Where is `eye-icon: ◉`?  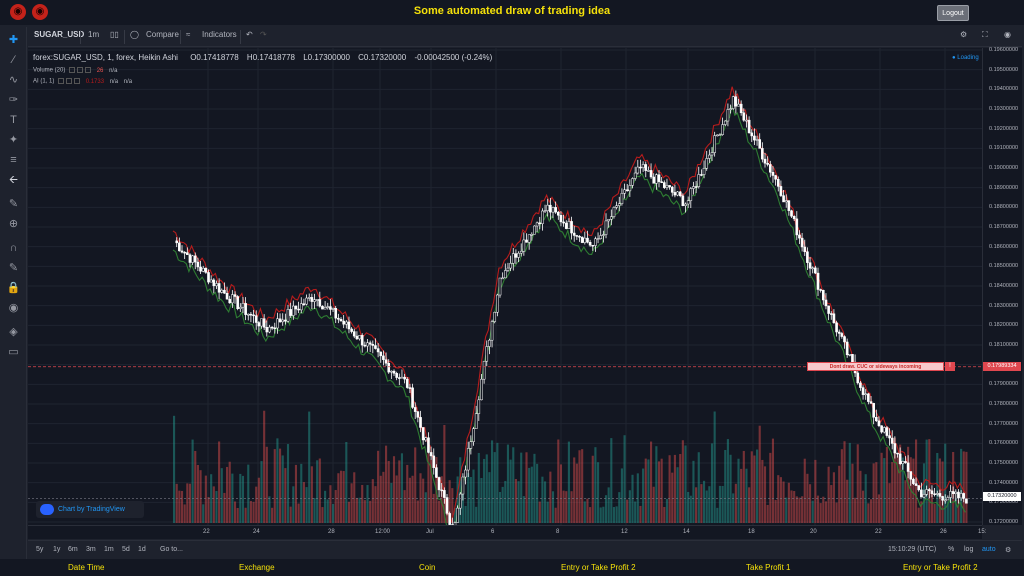 eye-icon: ◉ is located at coordinates (13, 308).